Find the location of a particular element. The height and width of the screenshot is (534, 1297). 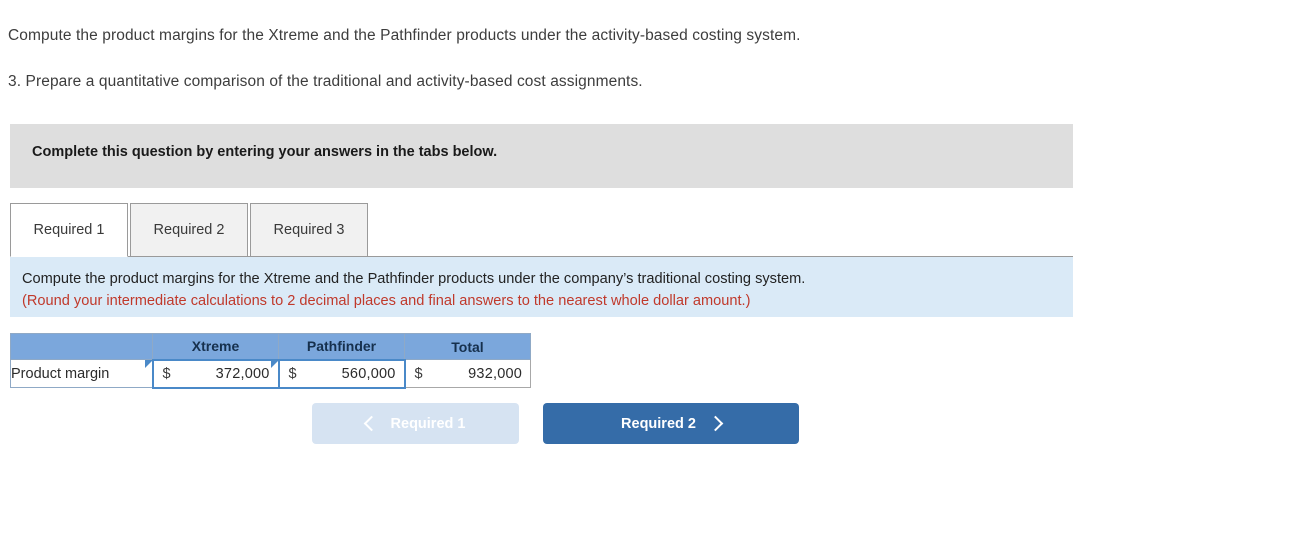

table-header-row: Xtreme Pathfinder Total is located at coordinates (270, 346).